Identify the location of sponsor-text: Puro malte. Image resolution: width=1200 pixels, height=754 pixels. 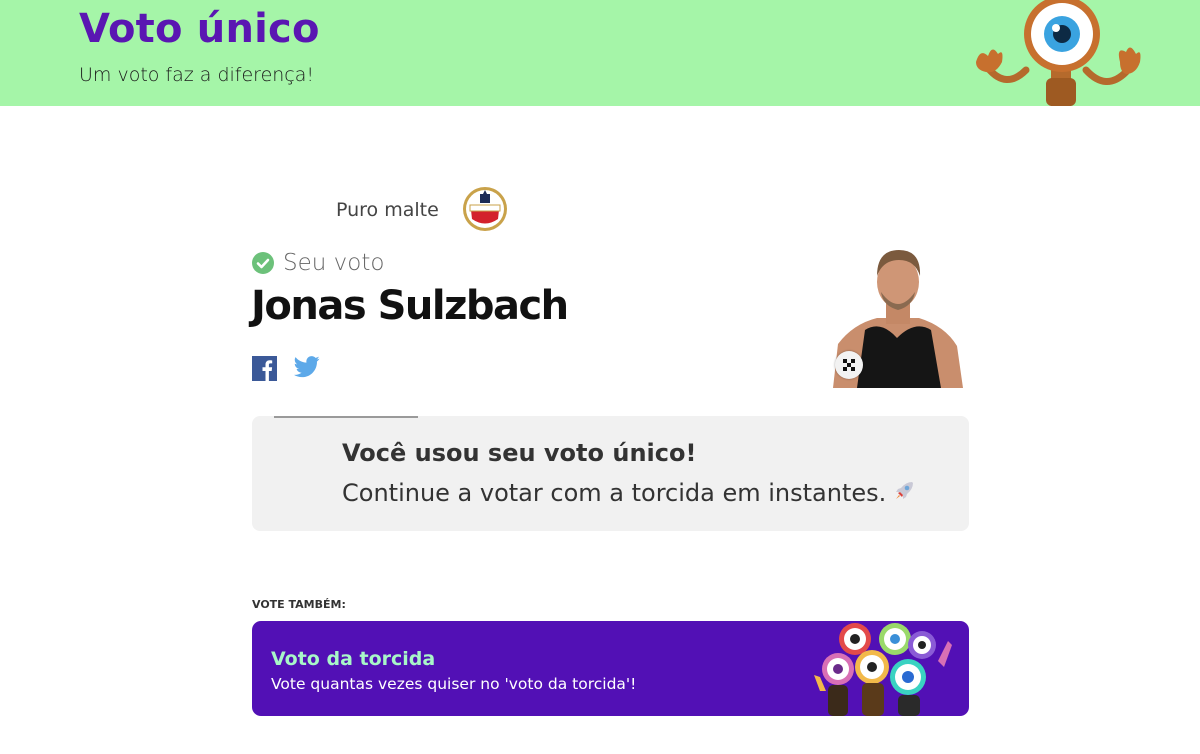
(387, 210).